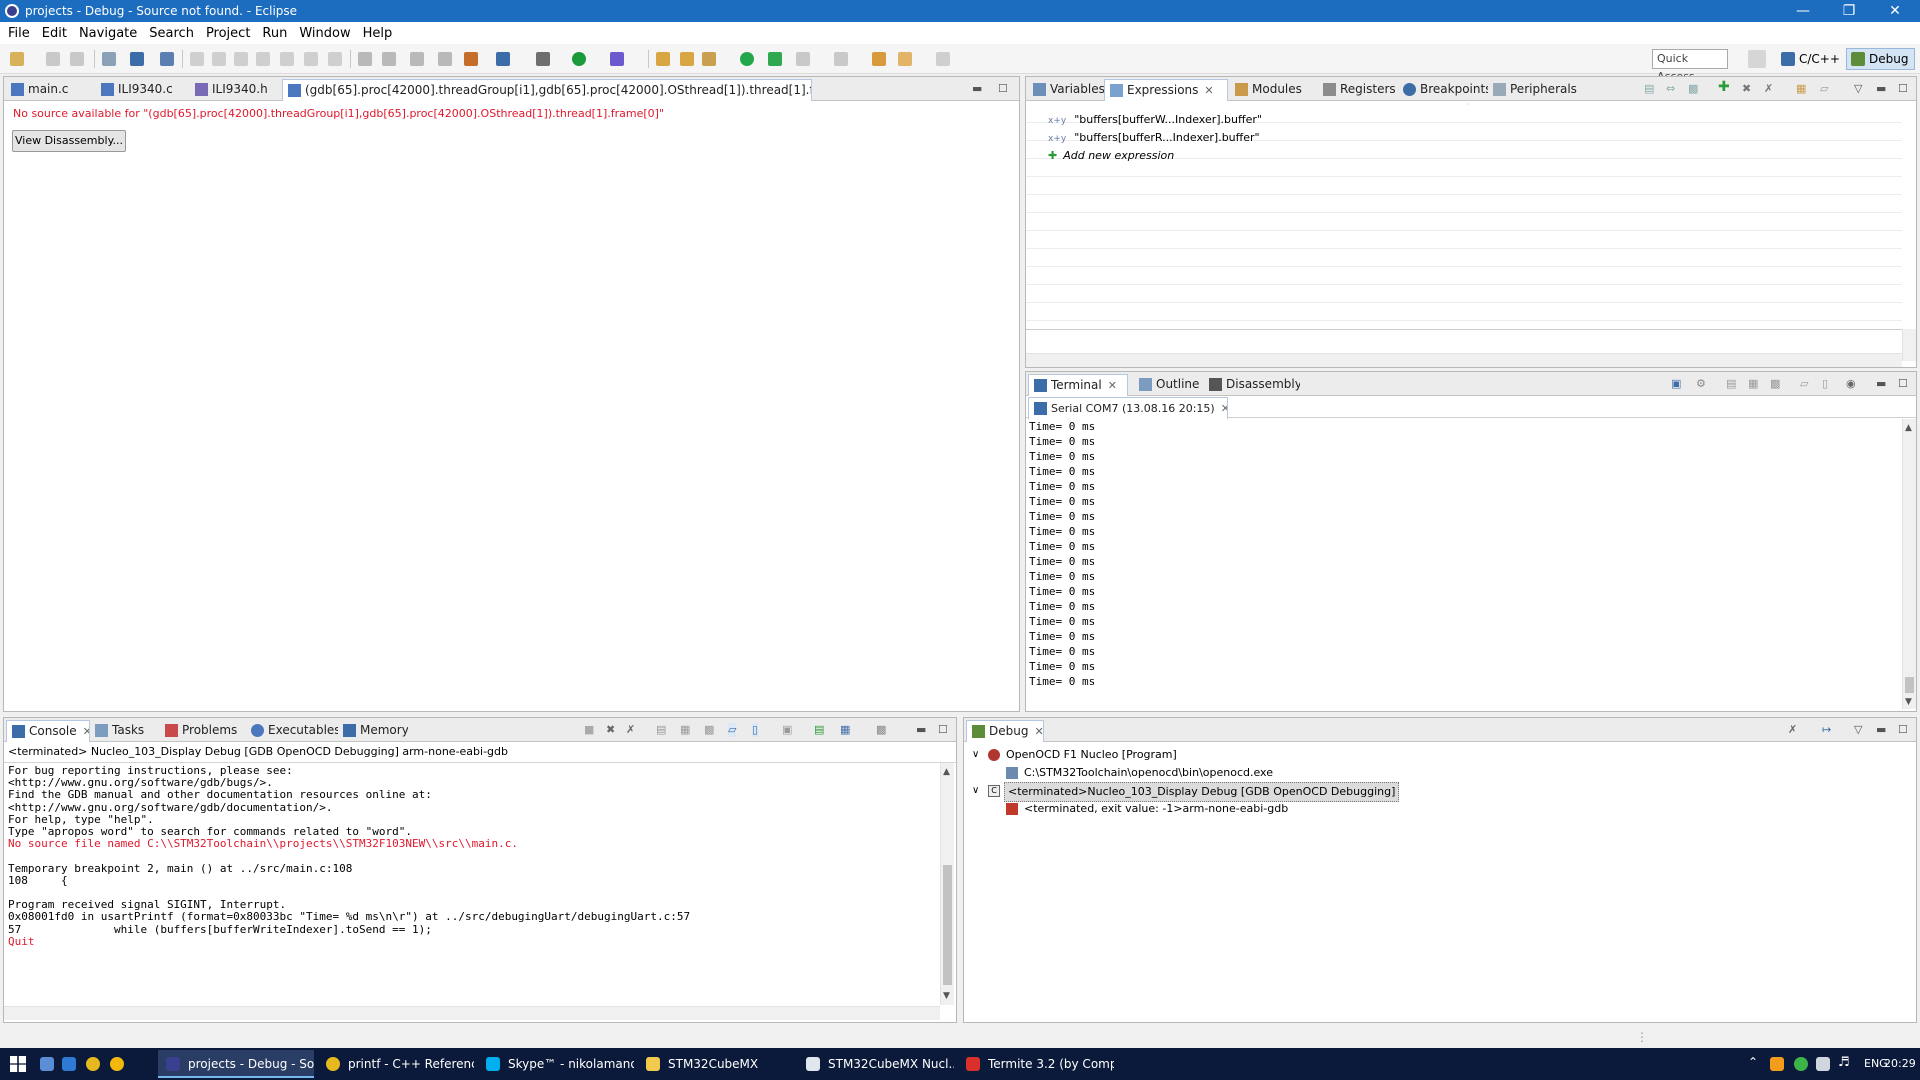 The height and width of the screenshot is (1080, 1920). Describe the element at coordinates (943, 59) in the screenshot. I see `forward-icon` at that location.